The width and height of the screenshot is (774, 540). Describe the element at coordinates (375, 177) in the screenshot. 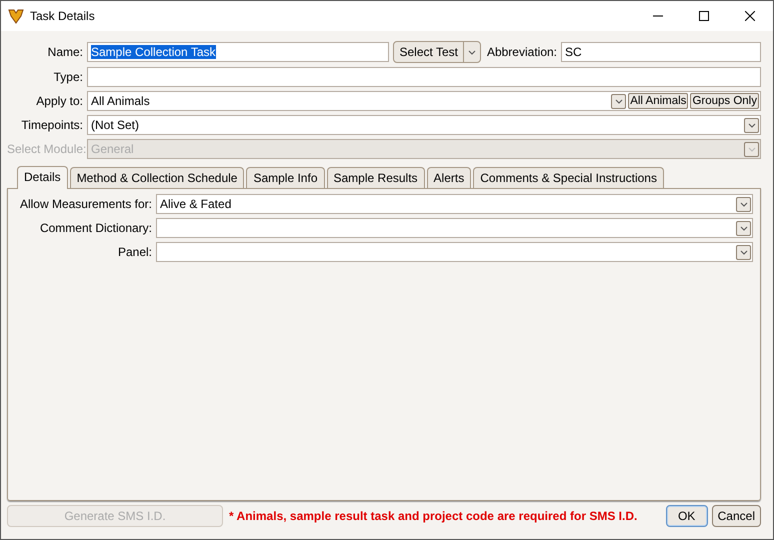

I see `tab: Sample Results` at that location.